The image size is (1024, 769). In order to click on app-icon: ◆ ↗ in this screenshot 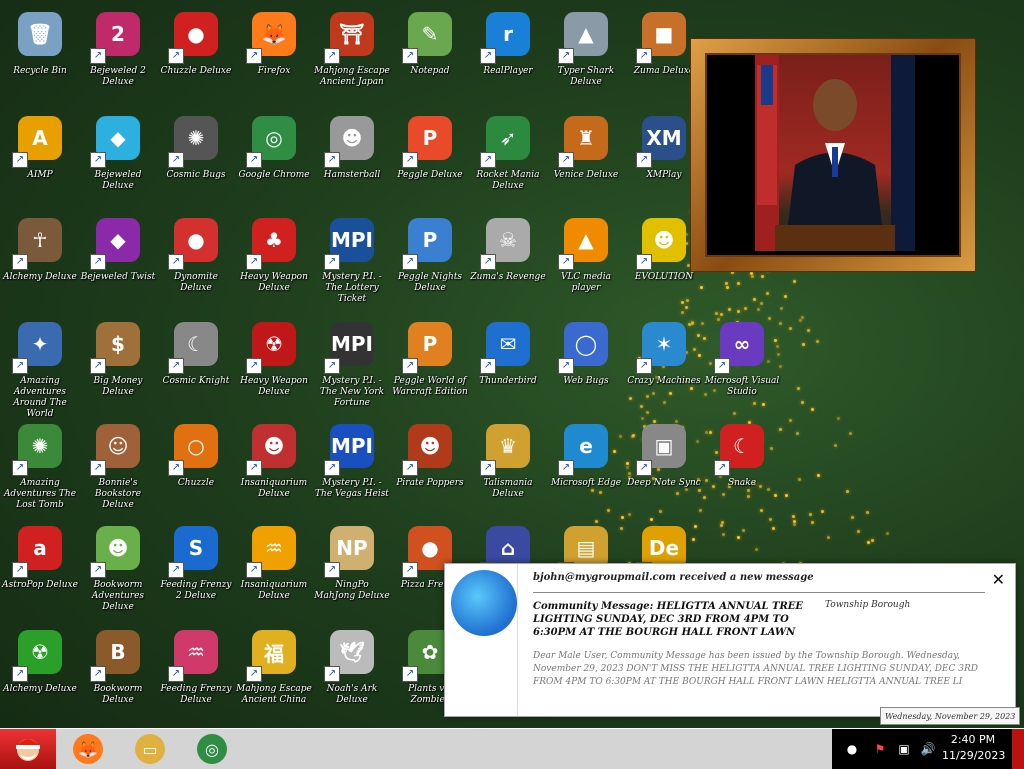, I will do `click(118, 240)`.